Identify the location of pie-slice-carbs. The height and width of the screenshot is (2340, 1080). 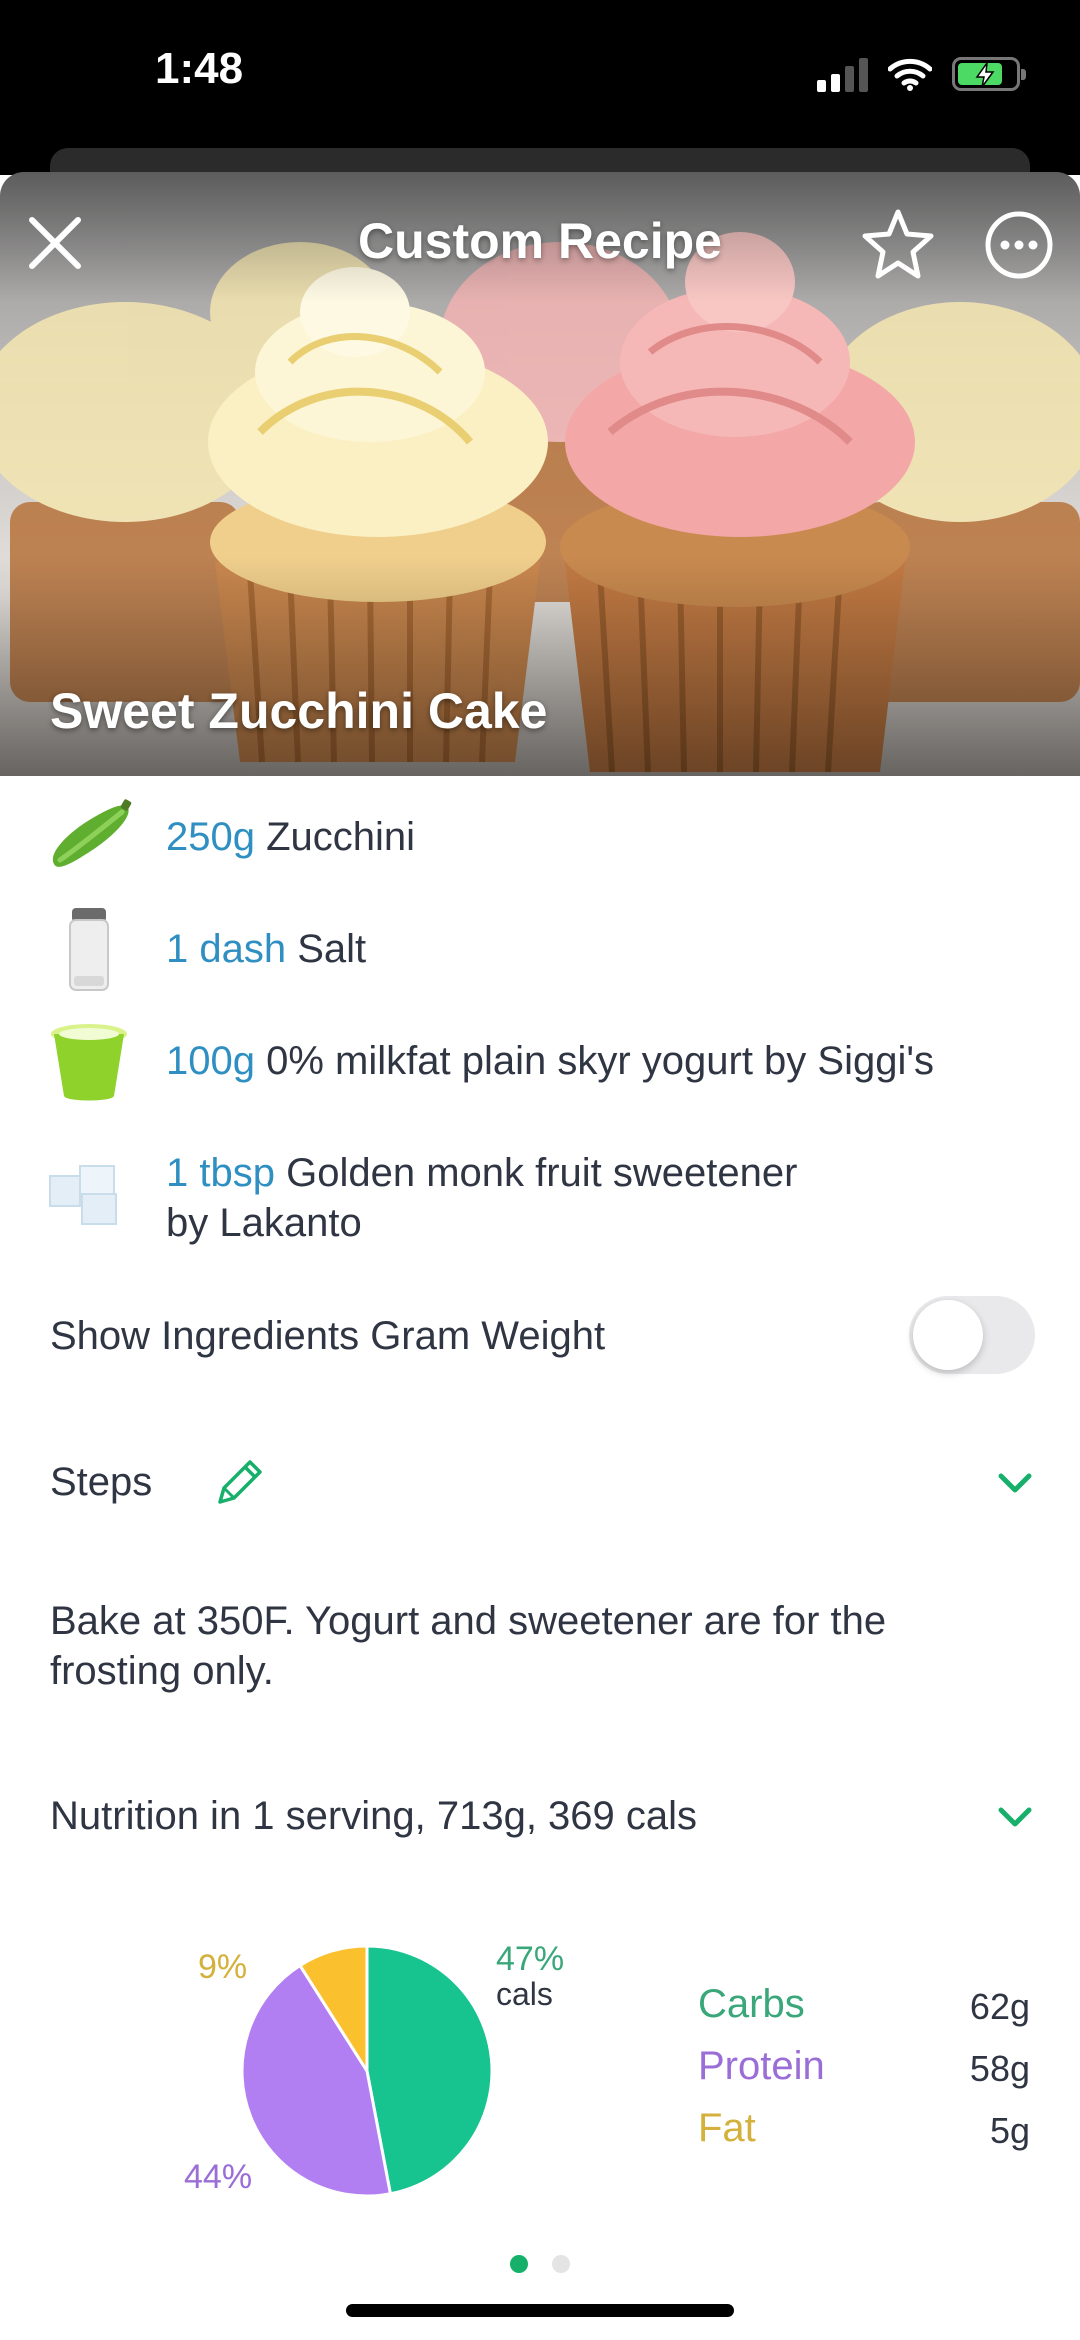
(429, 2070).